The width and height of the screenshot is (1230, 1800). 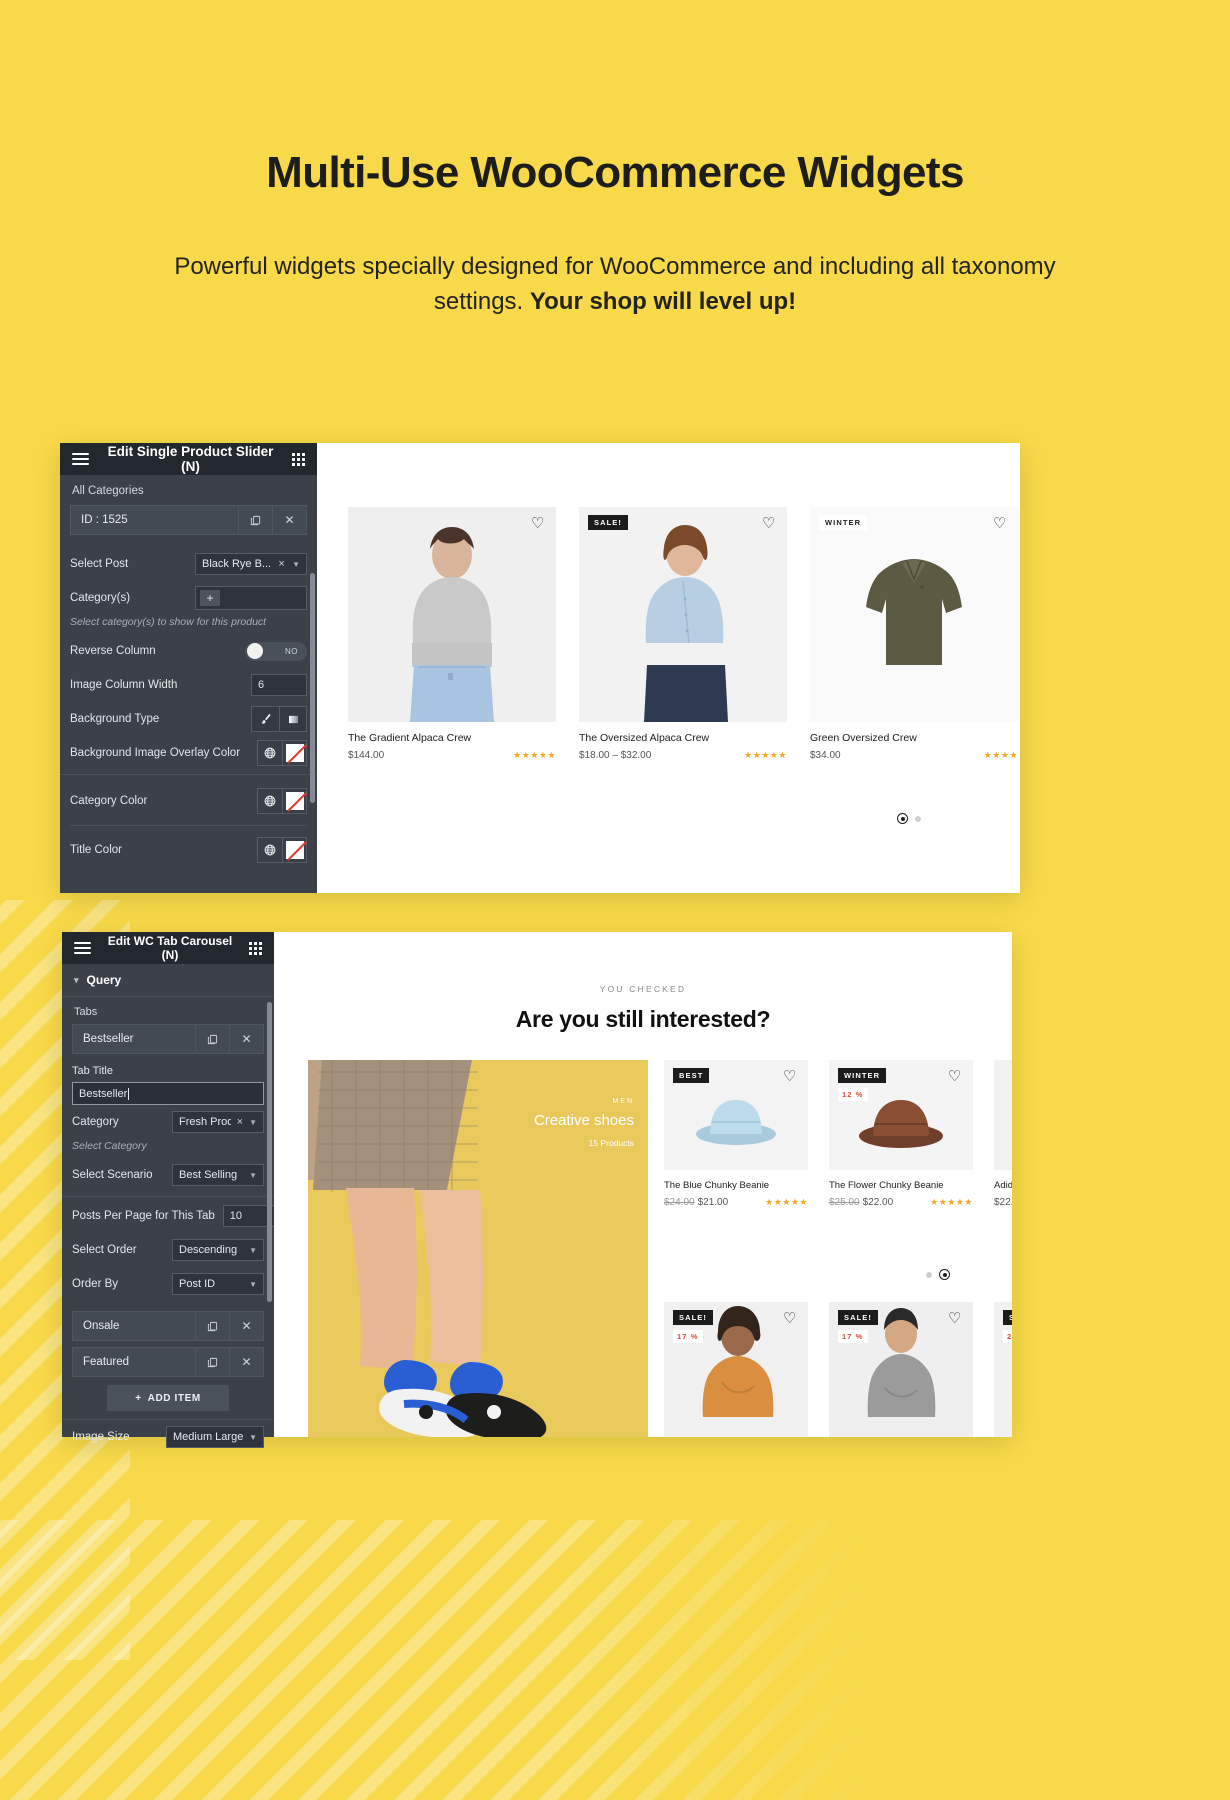 What do you see at coordinates (452, 614) in the screenshot?
I see `product-image: ♡` at bounding box center [452, 614].